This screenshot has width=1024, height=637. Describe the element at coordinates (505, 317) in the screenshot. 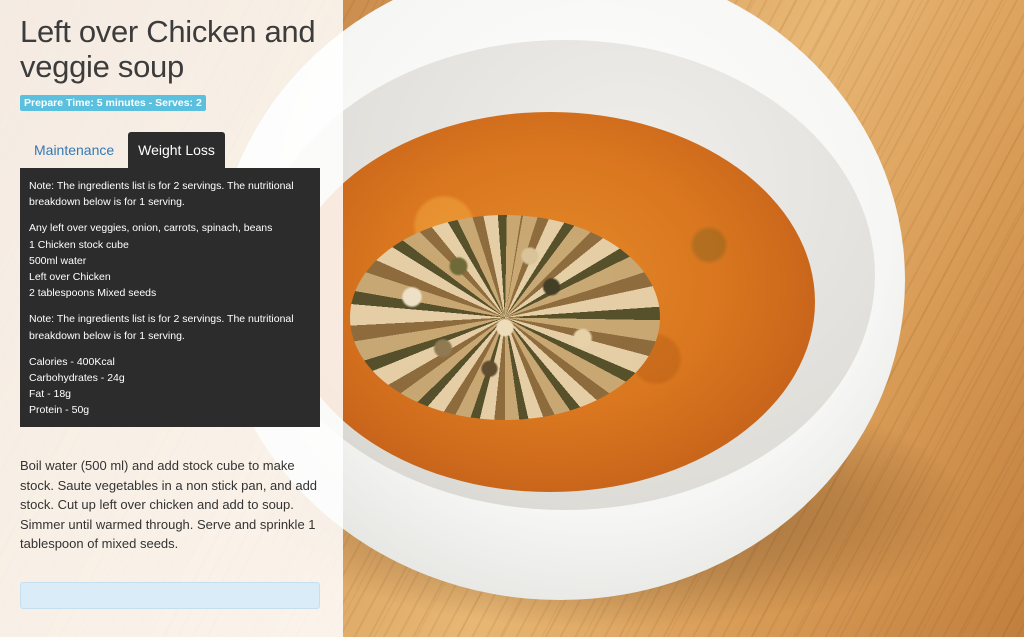

I see `mixed-seeds-topping` at that location.